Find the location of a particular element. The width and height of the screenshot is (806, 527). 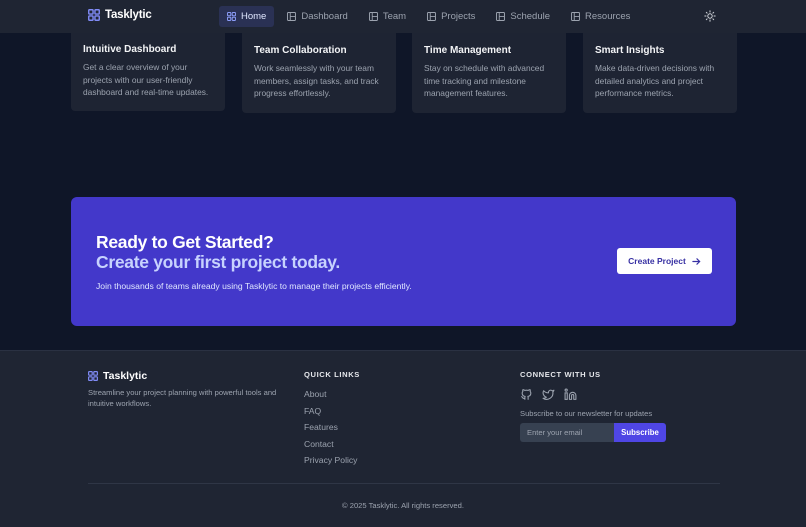

github-icon is located at coordinates (526, 394).